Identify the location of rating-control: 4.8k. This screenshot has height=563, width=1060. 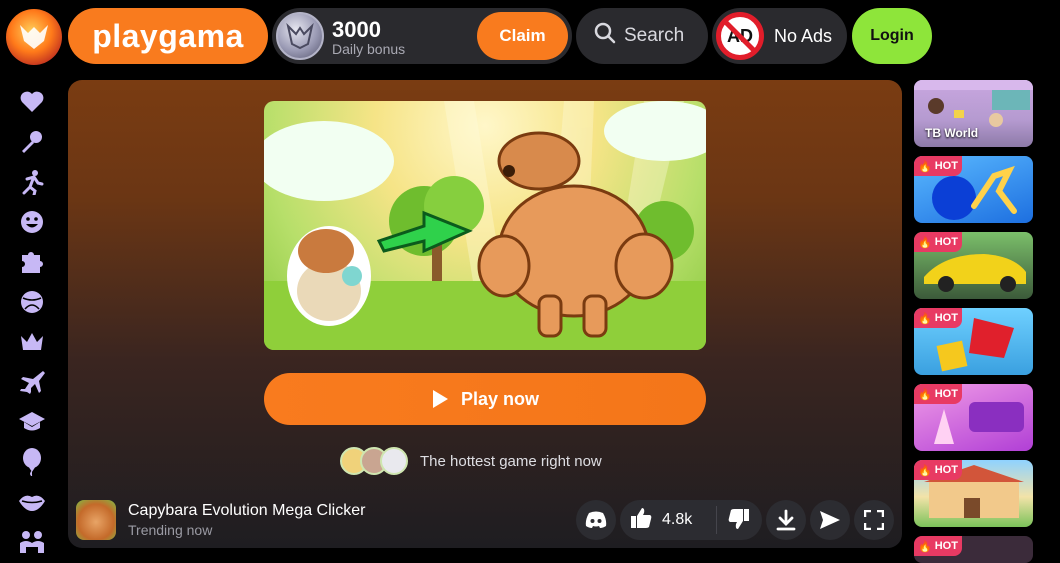
(691, 520).